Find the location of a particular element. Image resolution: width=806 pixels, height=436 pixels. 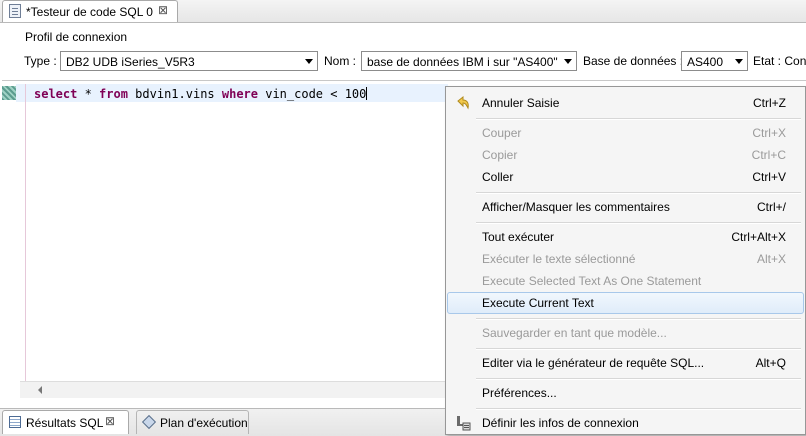

undo-icon is located at coordinates (463, 102).